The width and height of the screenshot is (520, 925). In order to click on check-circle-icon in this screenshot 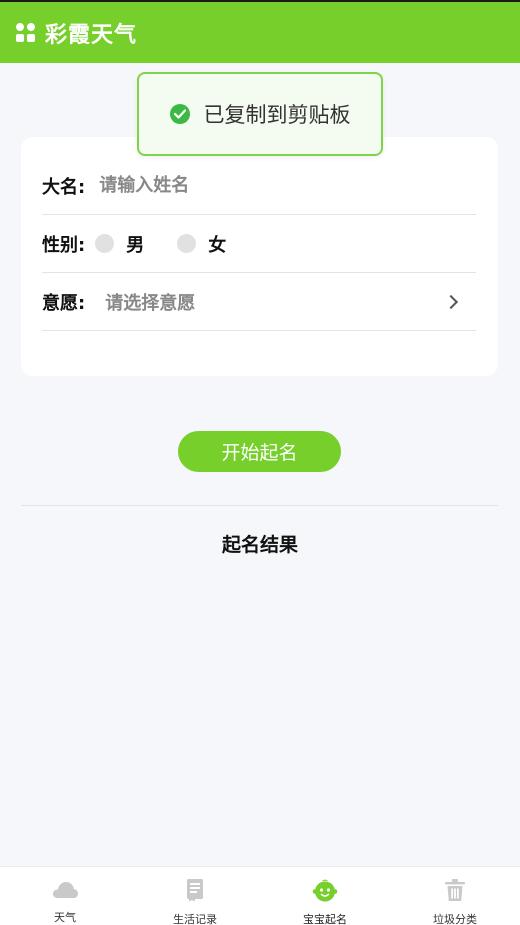, I will do `click(179, 114)`.